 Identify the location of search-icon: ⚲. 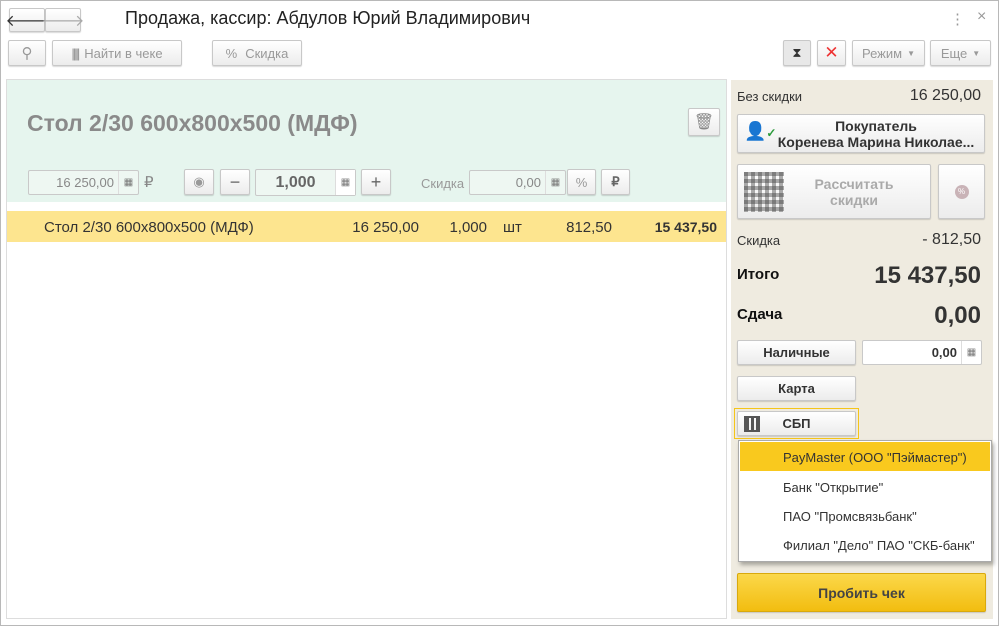
(27, 53).